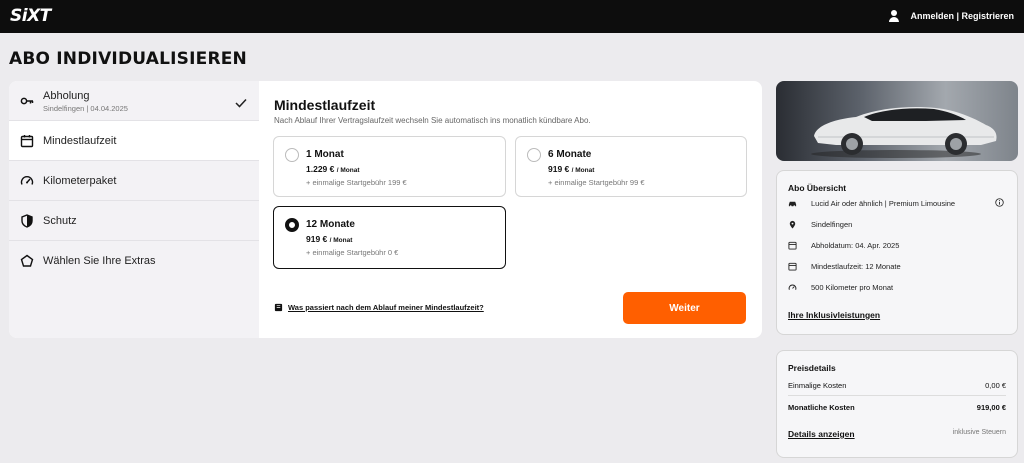 This screenshot has height=463, width=1024. Describe the element at coordinates (821, 434) in the screenshot. I see `details-link: Details anzeigen` at that location.